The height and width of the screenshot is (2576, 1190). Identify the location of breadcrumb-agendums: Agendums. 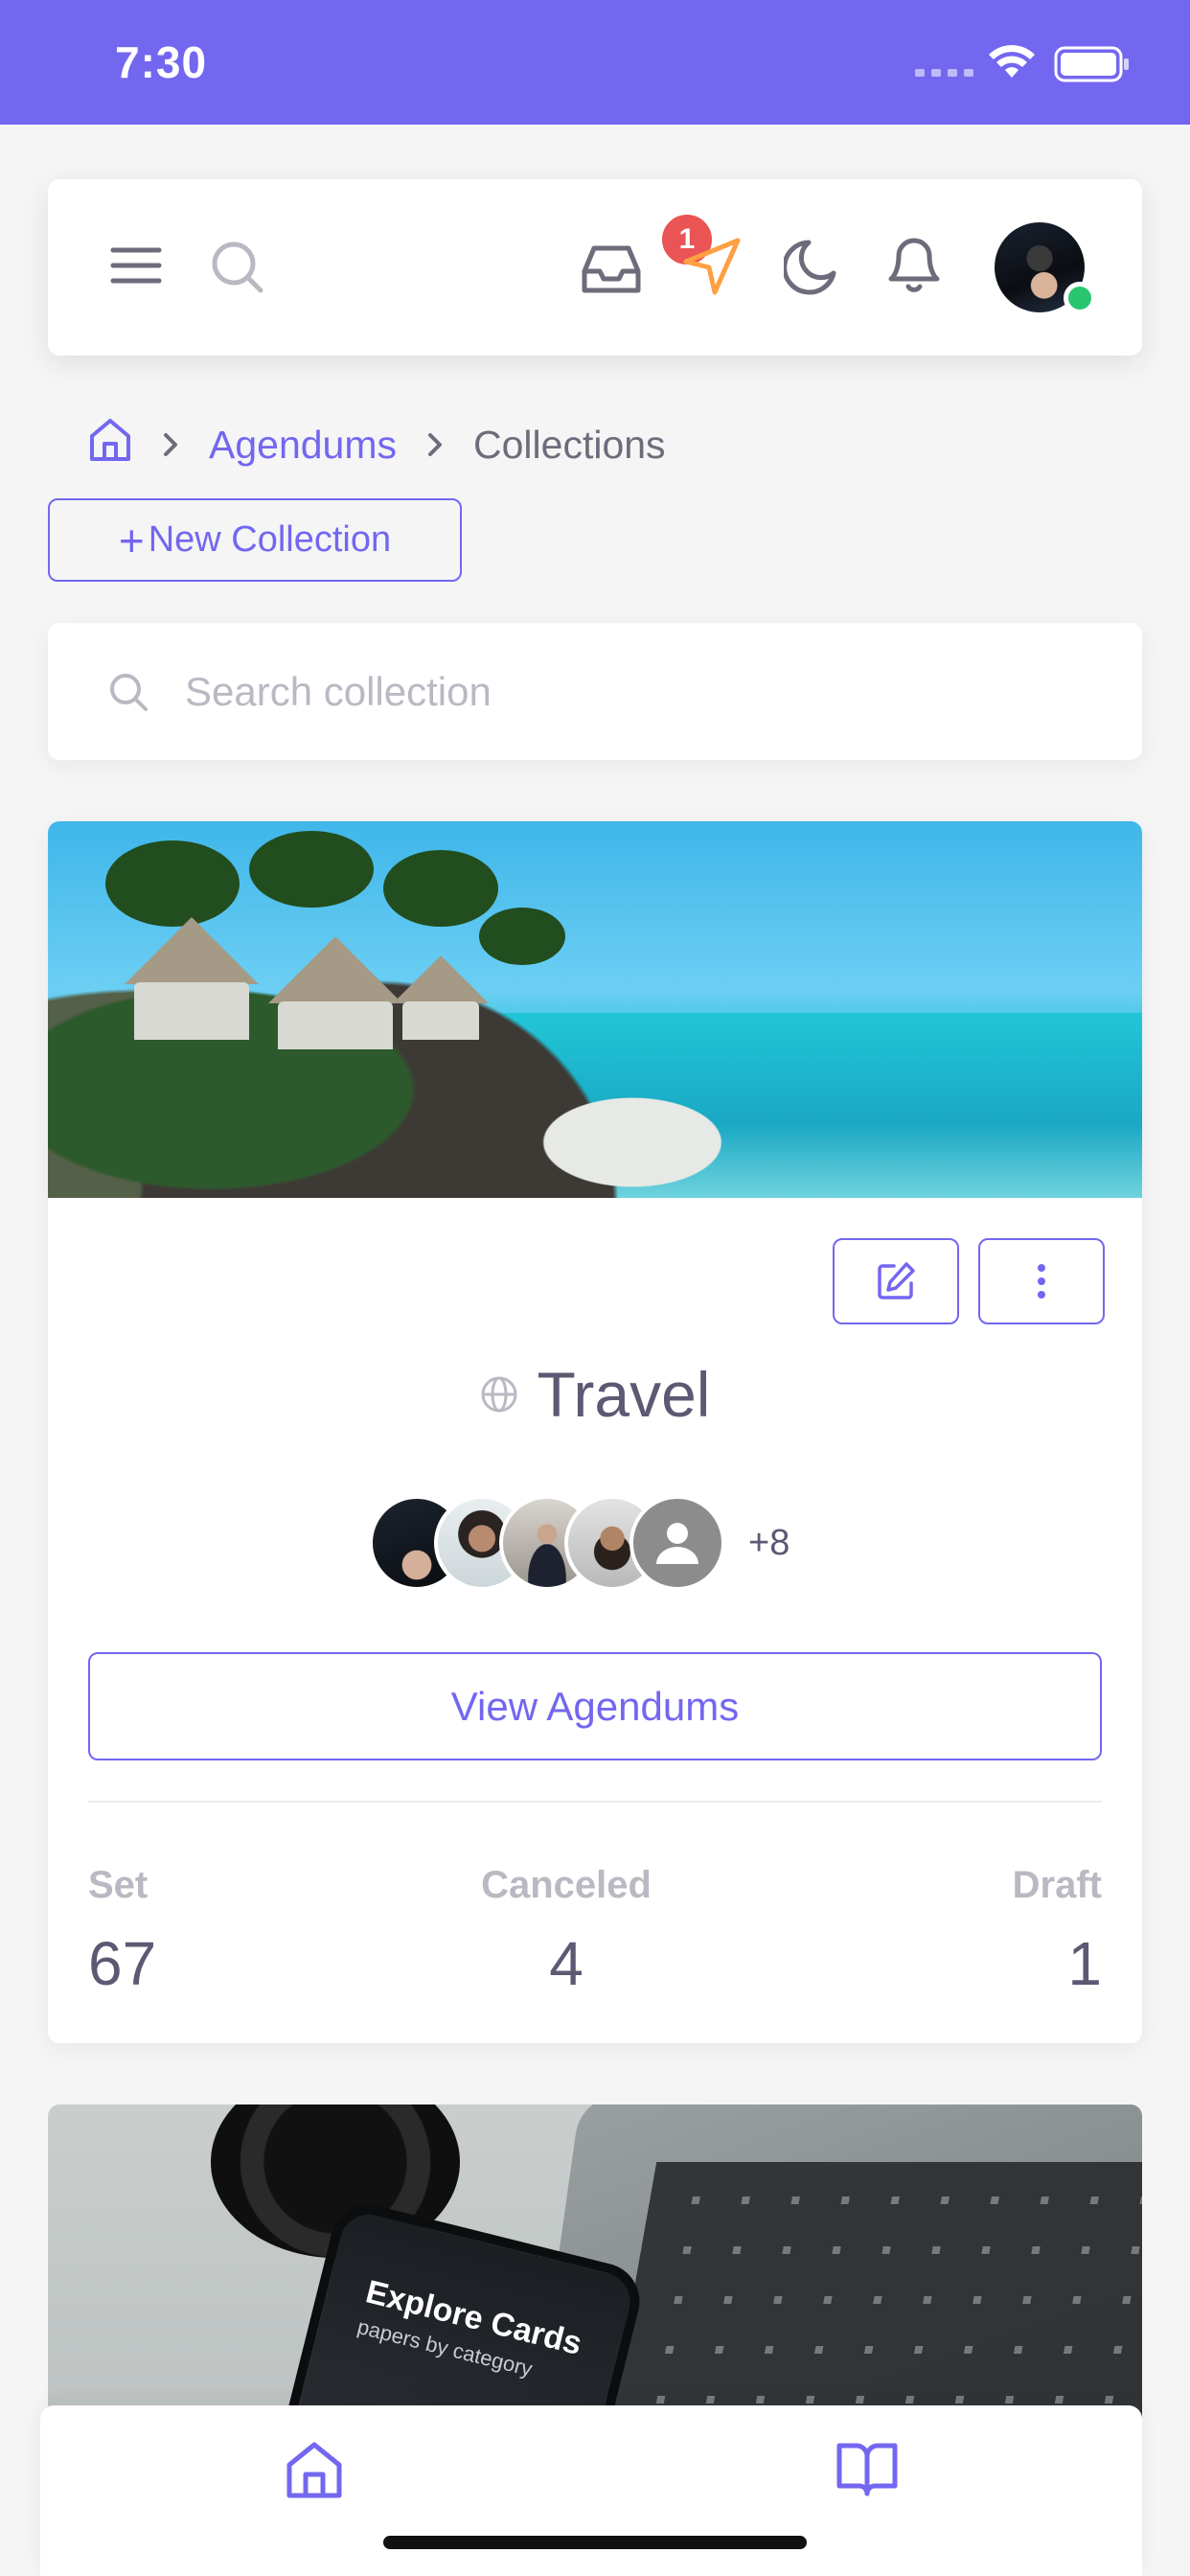
(303, 445).